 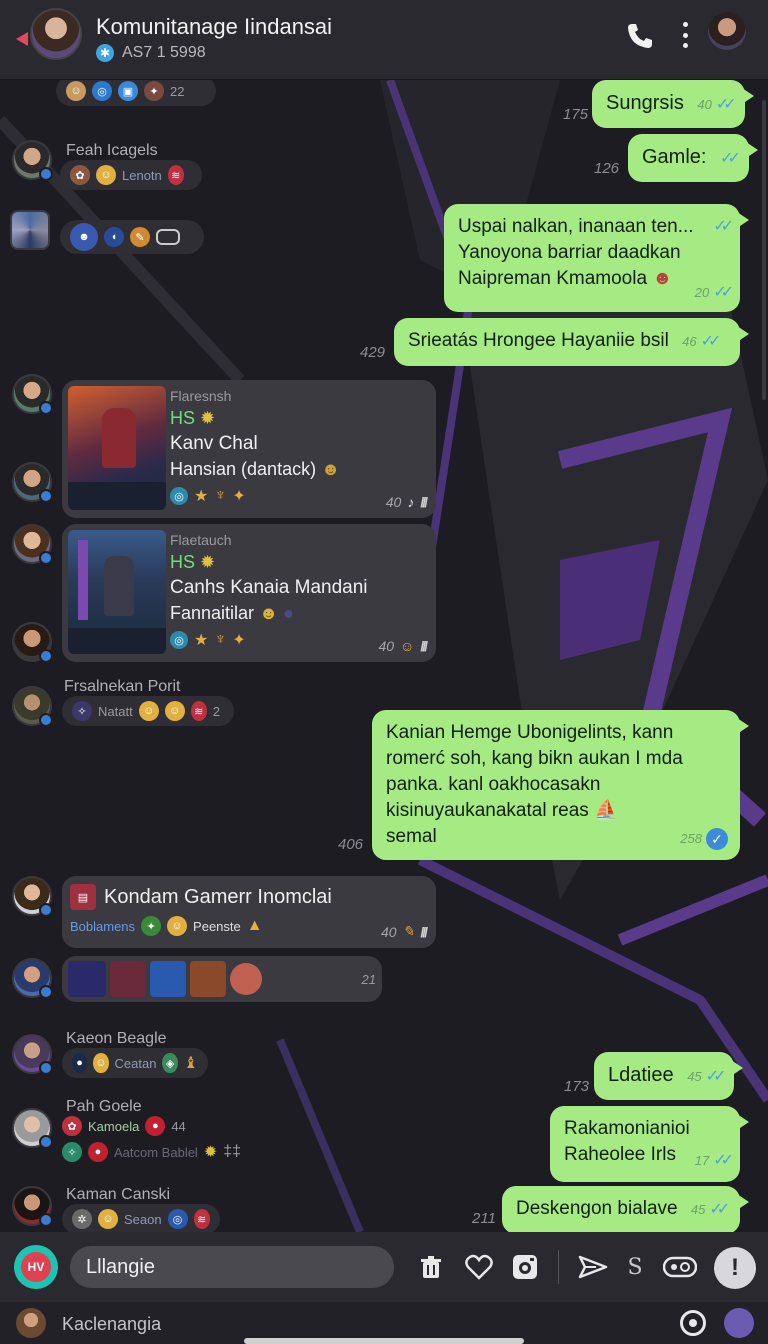 What do you see at coordinates (431, 1267) in the screenshot?
I see `trash-icon` at bounding box center [431, 1267].